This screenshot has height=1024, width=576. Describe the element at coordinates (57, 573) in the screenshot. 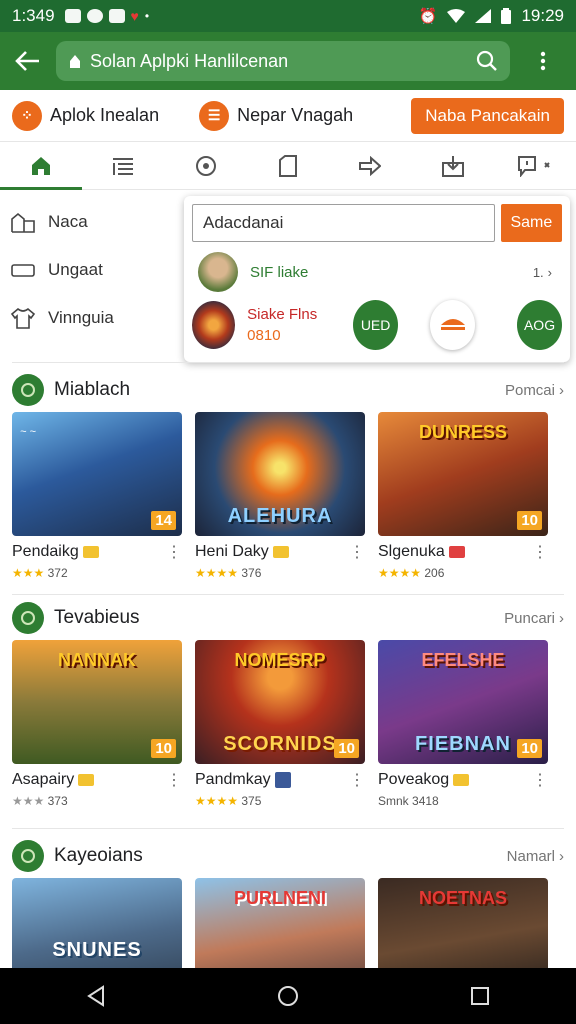

I see `rating-count: 372` at that location.